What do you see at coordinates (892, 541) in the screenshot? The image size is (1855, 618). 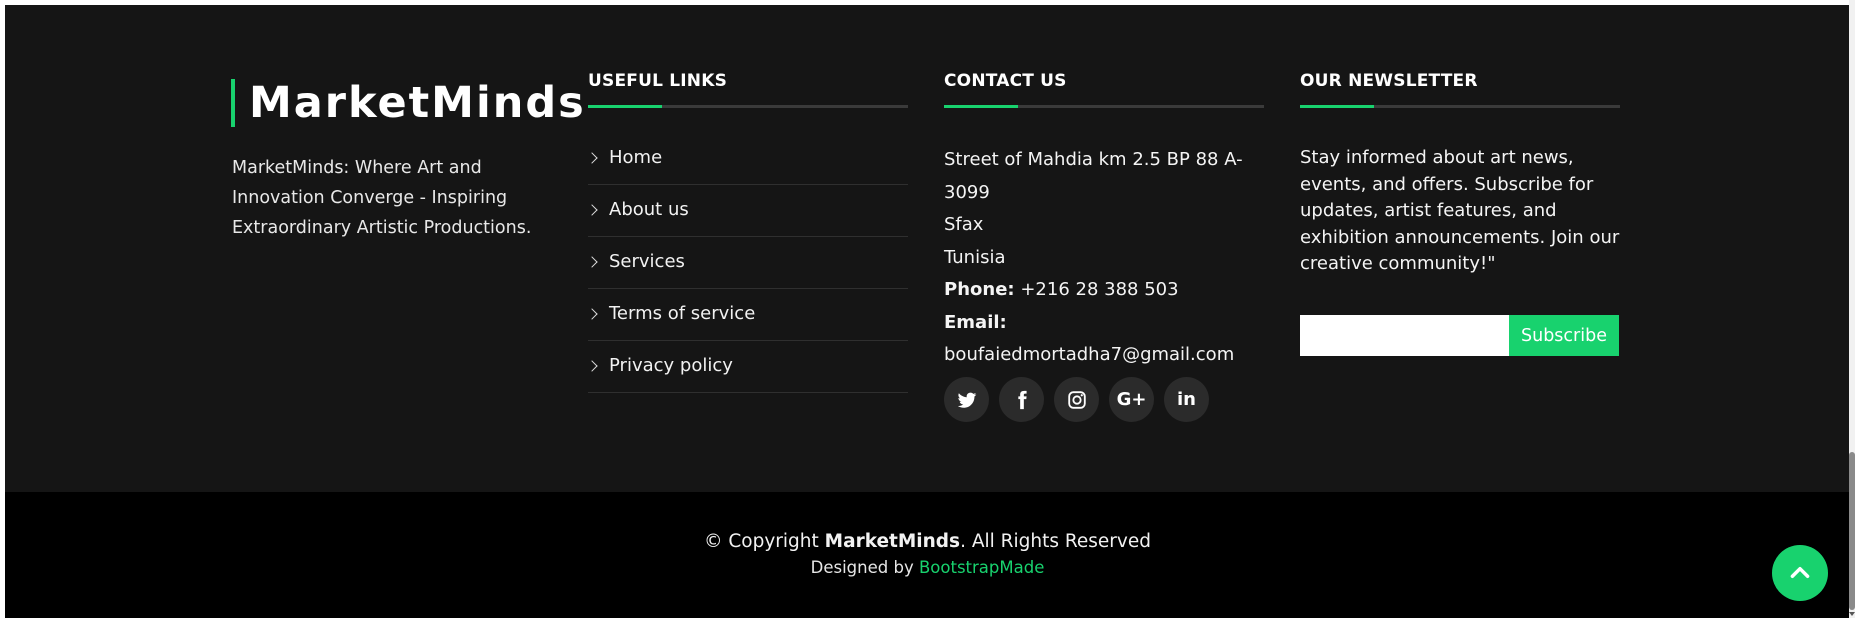 I see `copyright-brand: MarketMinds` at bounding box center [892, 541].